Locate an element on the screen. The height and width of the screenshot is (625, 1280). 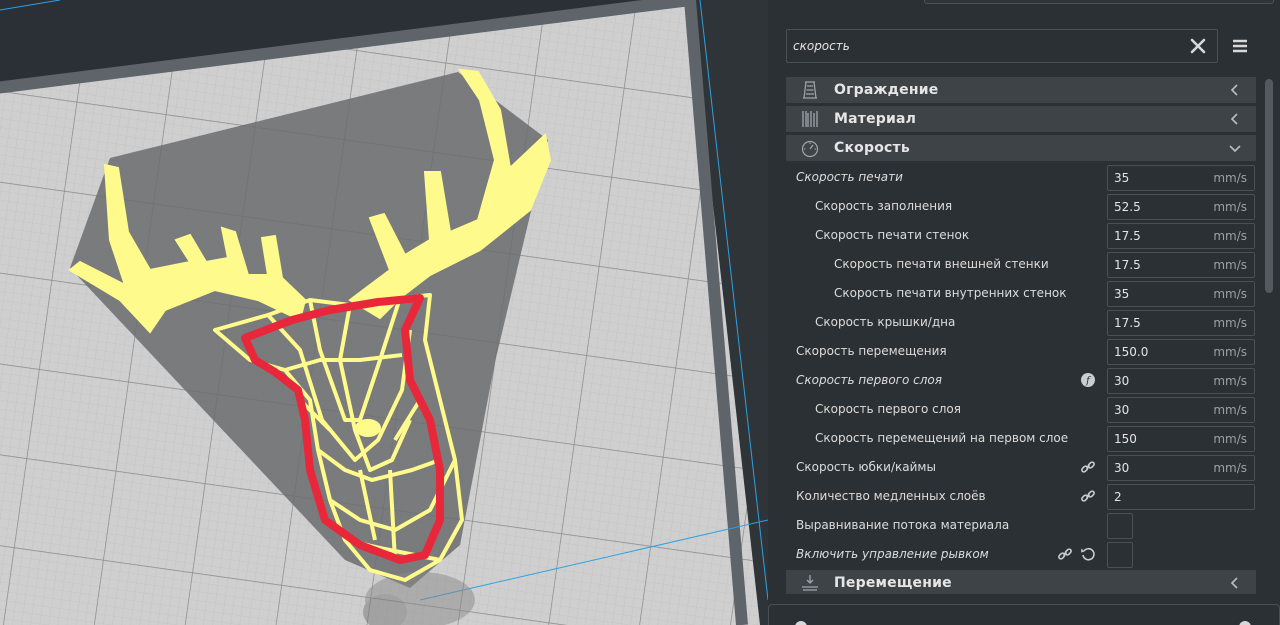
setting-label: Скорость перемещений на первом слое is located at coordinates (942, 438).